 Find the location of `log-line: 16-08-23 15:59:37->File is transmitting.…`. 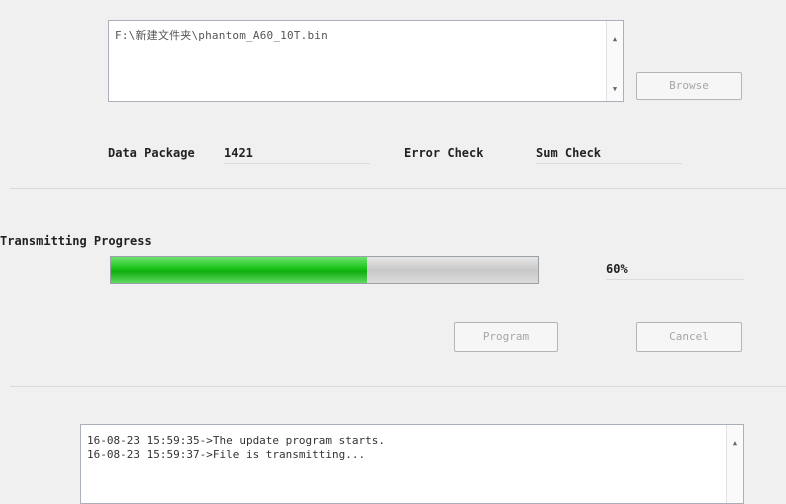

log-line: 16-08-23 15:59:37->File is transmitting.… is located at coordinates (226, 454).